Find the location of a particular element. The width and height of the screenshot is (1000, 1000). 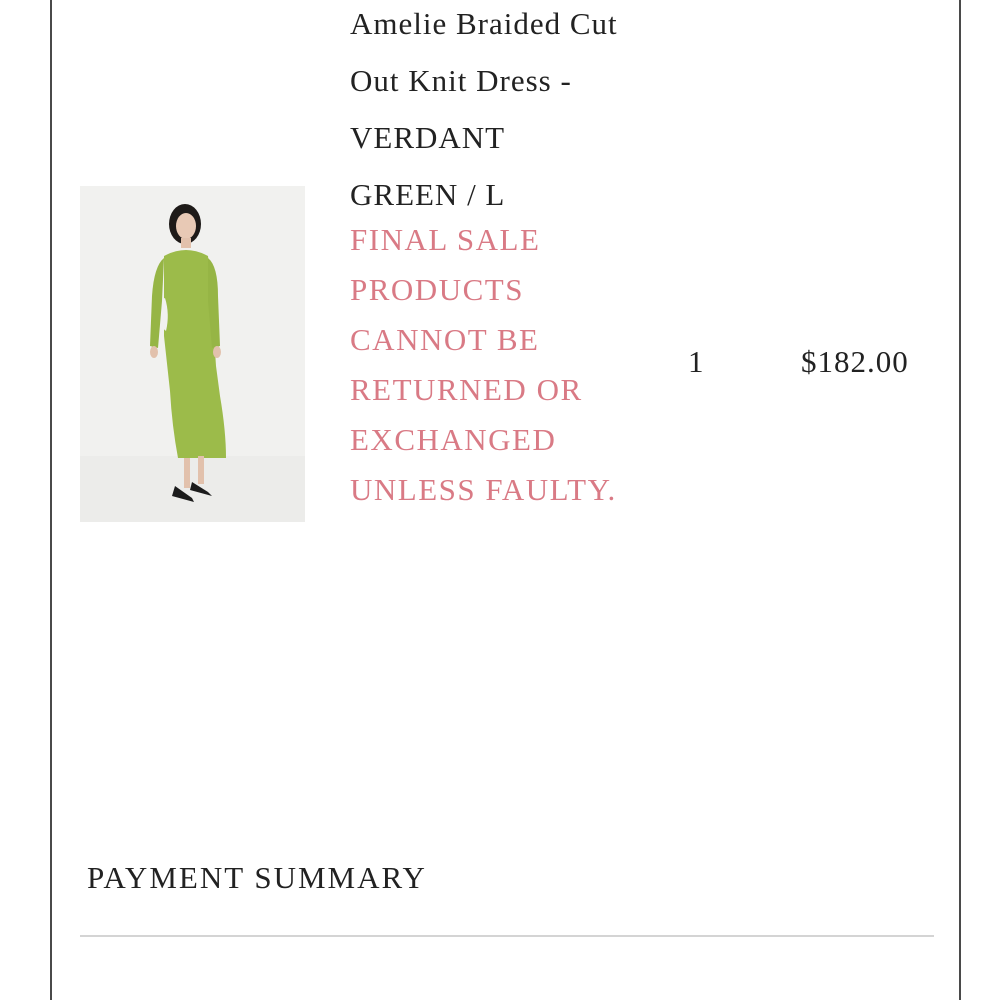

product-image is located at coordinates (192, 354).